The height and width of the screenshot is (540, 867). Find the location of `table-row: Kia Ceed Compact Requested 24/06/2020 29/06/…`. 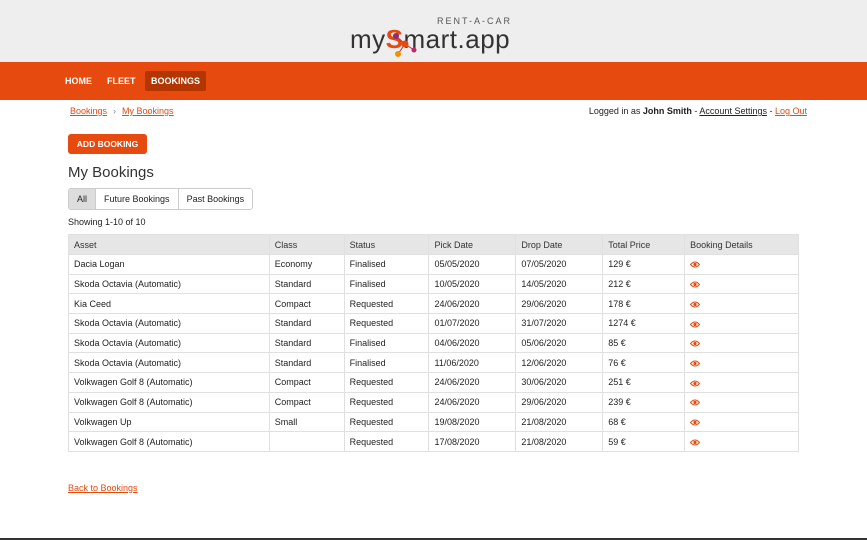

table-row: Kia Ceed Compact Requested 24/06/2020 29/06/… is located at coordinates (433, 304).